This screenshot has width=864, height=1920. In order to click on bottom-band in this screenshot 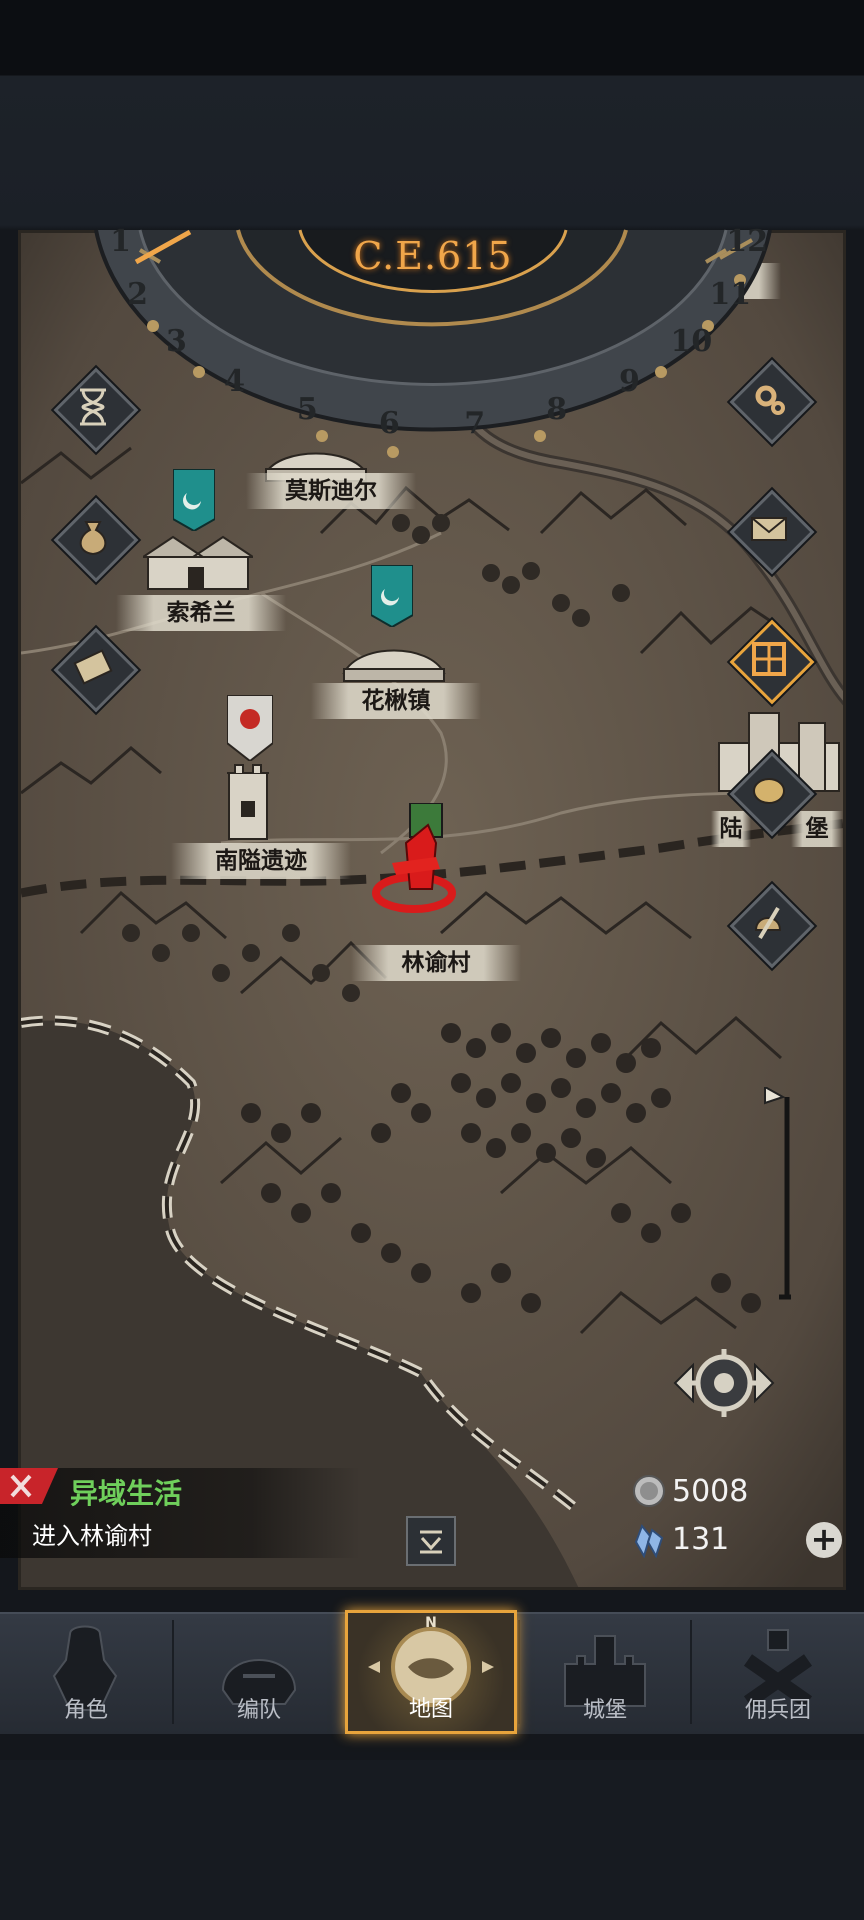, I will do `click(432, 1840)`.